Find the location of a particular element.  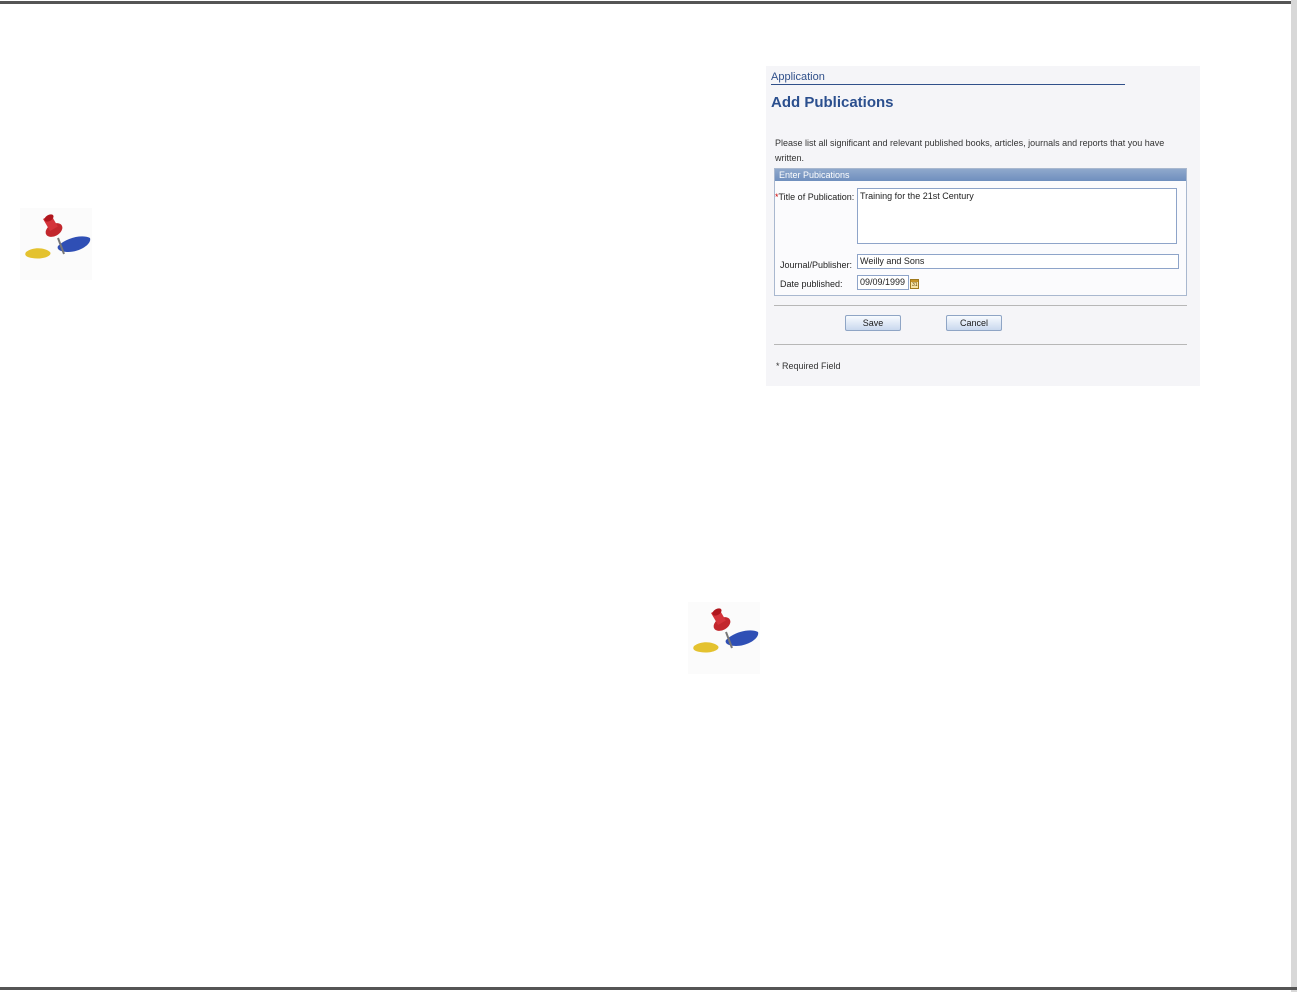

page-bottom-rule is located at coordinates (648, 988).